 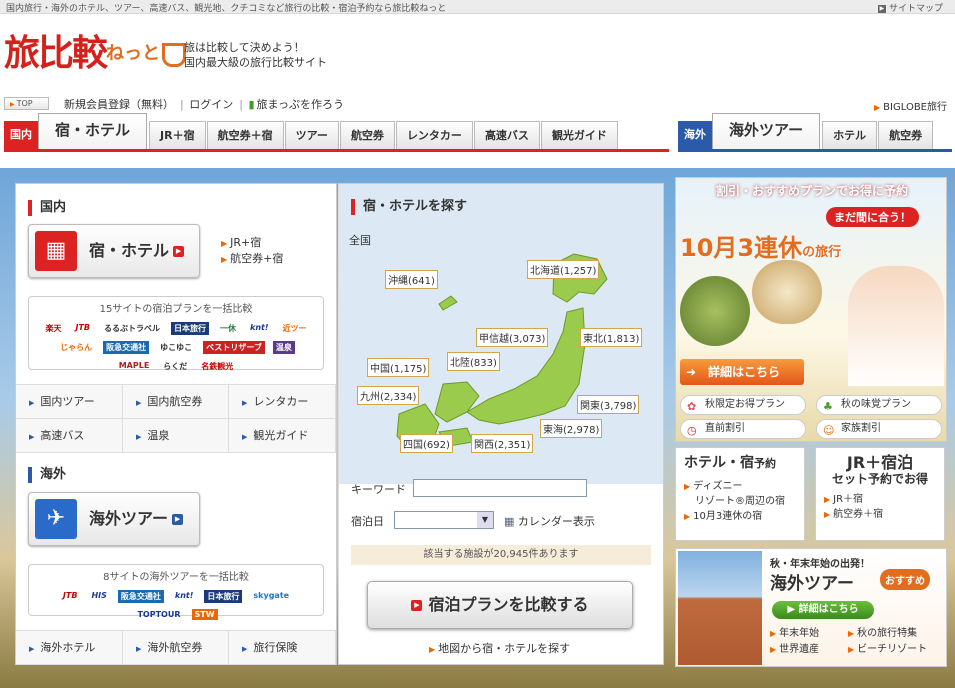 What do you see at coordinates (367, 135) in the screenshot?
I see `tab-air: 航空券` at bounding box center [367, 135].